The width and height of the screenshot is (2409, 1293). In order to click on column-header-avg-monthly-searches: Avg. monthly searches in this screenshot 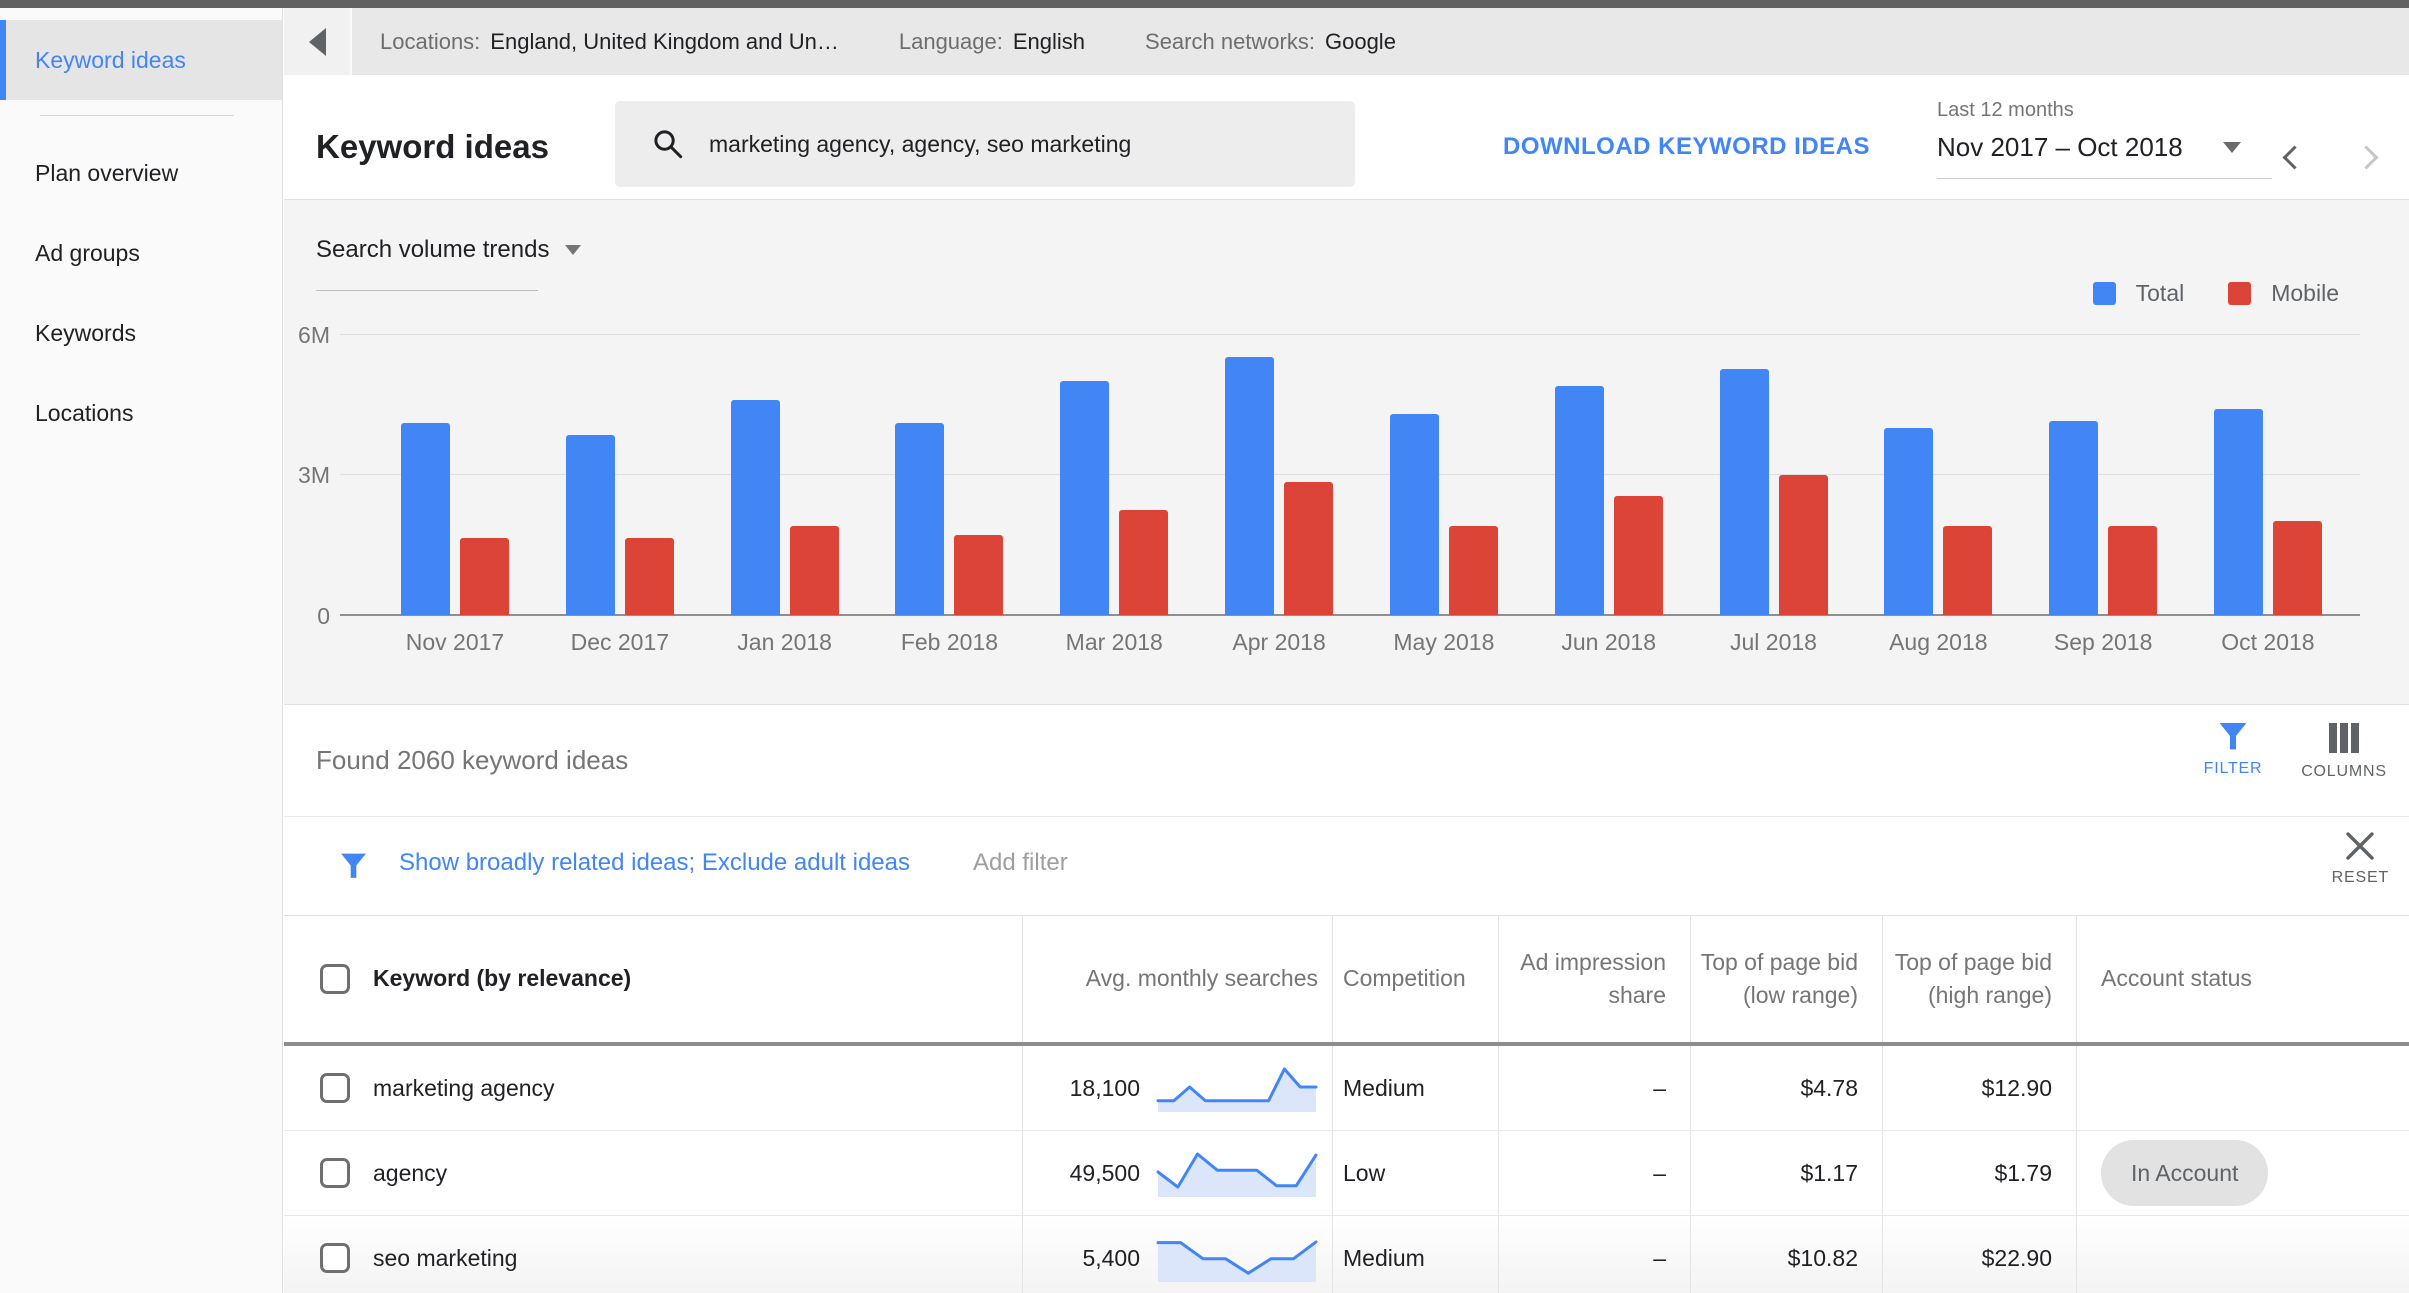, I will do `click(1177, 979)`.